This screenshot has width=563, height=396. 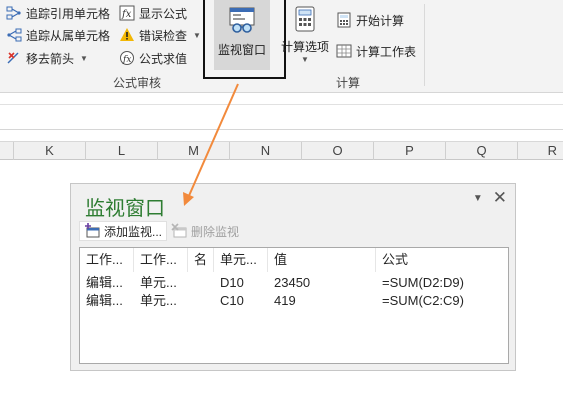 I want to click on calculate-now-button: 开始计算, so click(x=370, y=20).